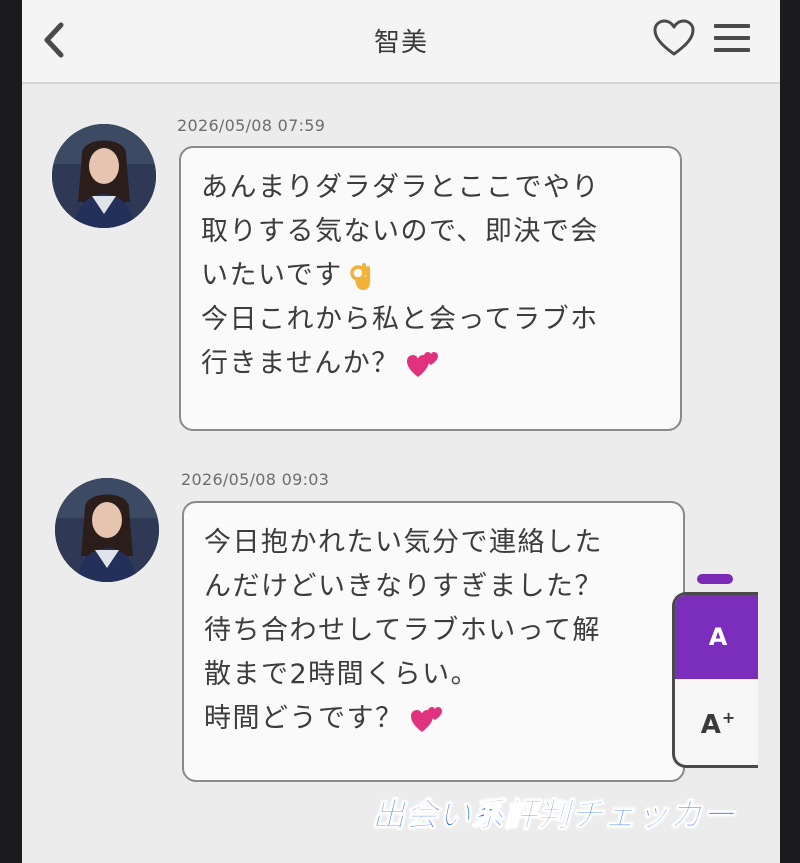  What do you see at coordinates (728, 717) in the screenshot?
I see `font-size-large-suffix: +` at bounding box center [728, 717].